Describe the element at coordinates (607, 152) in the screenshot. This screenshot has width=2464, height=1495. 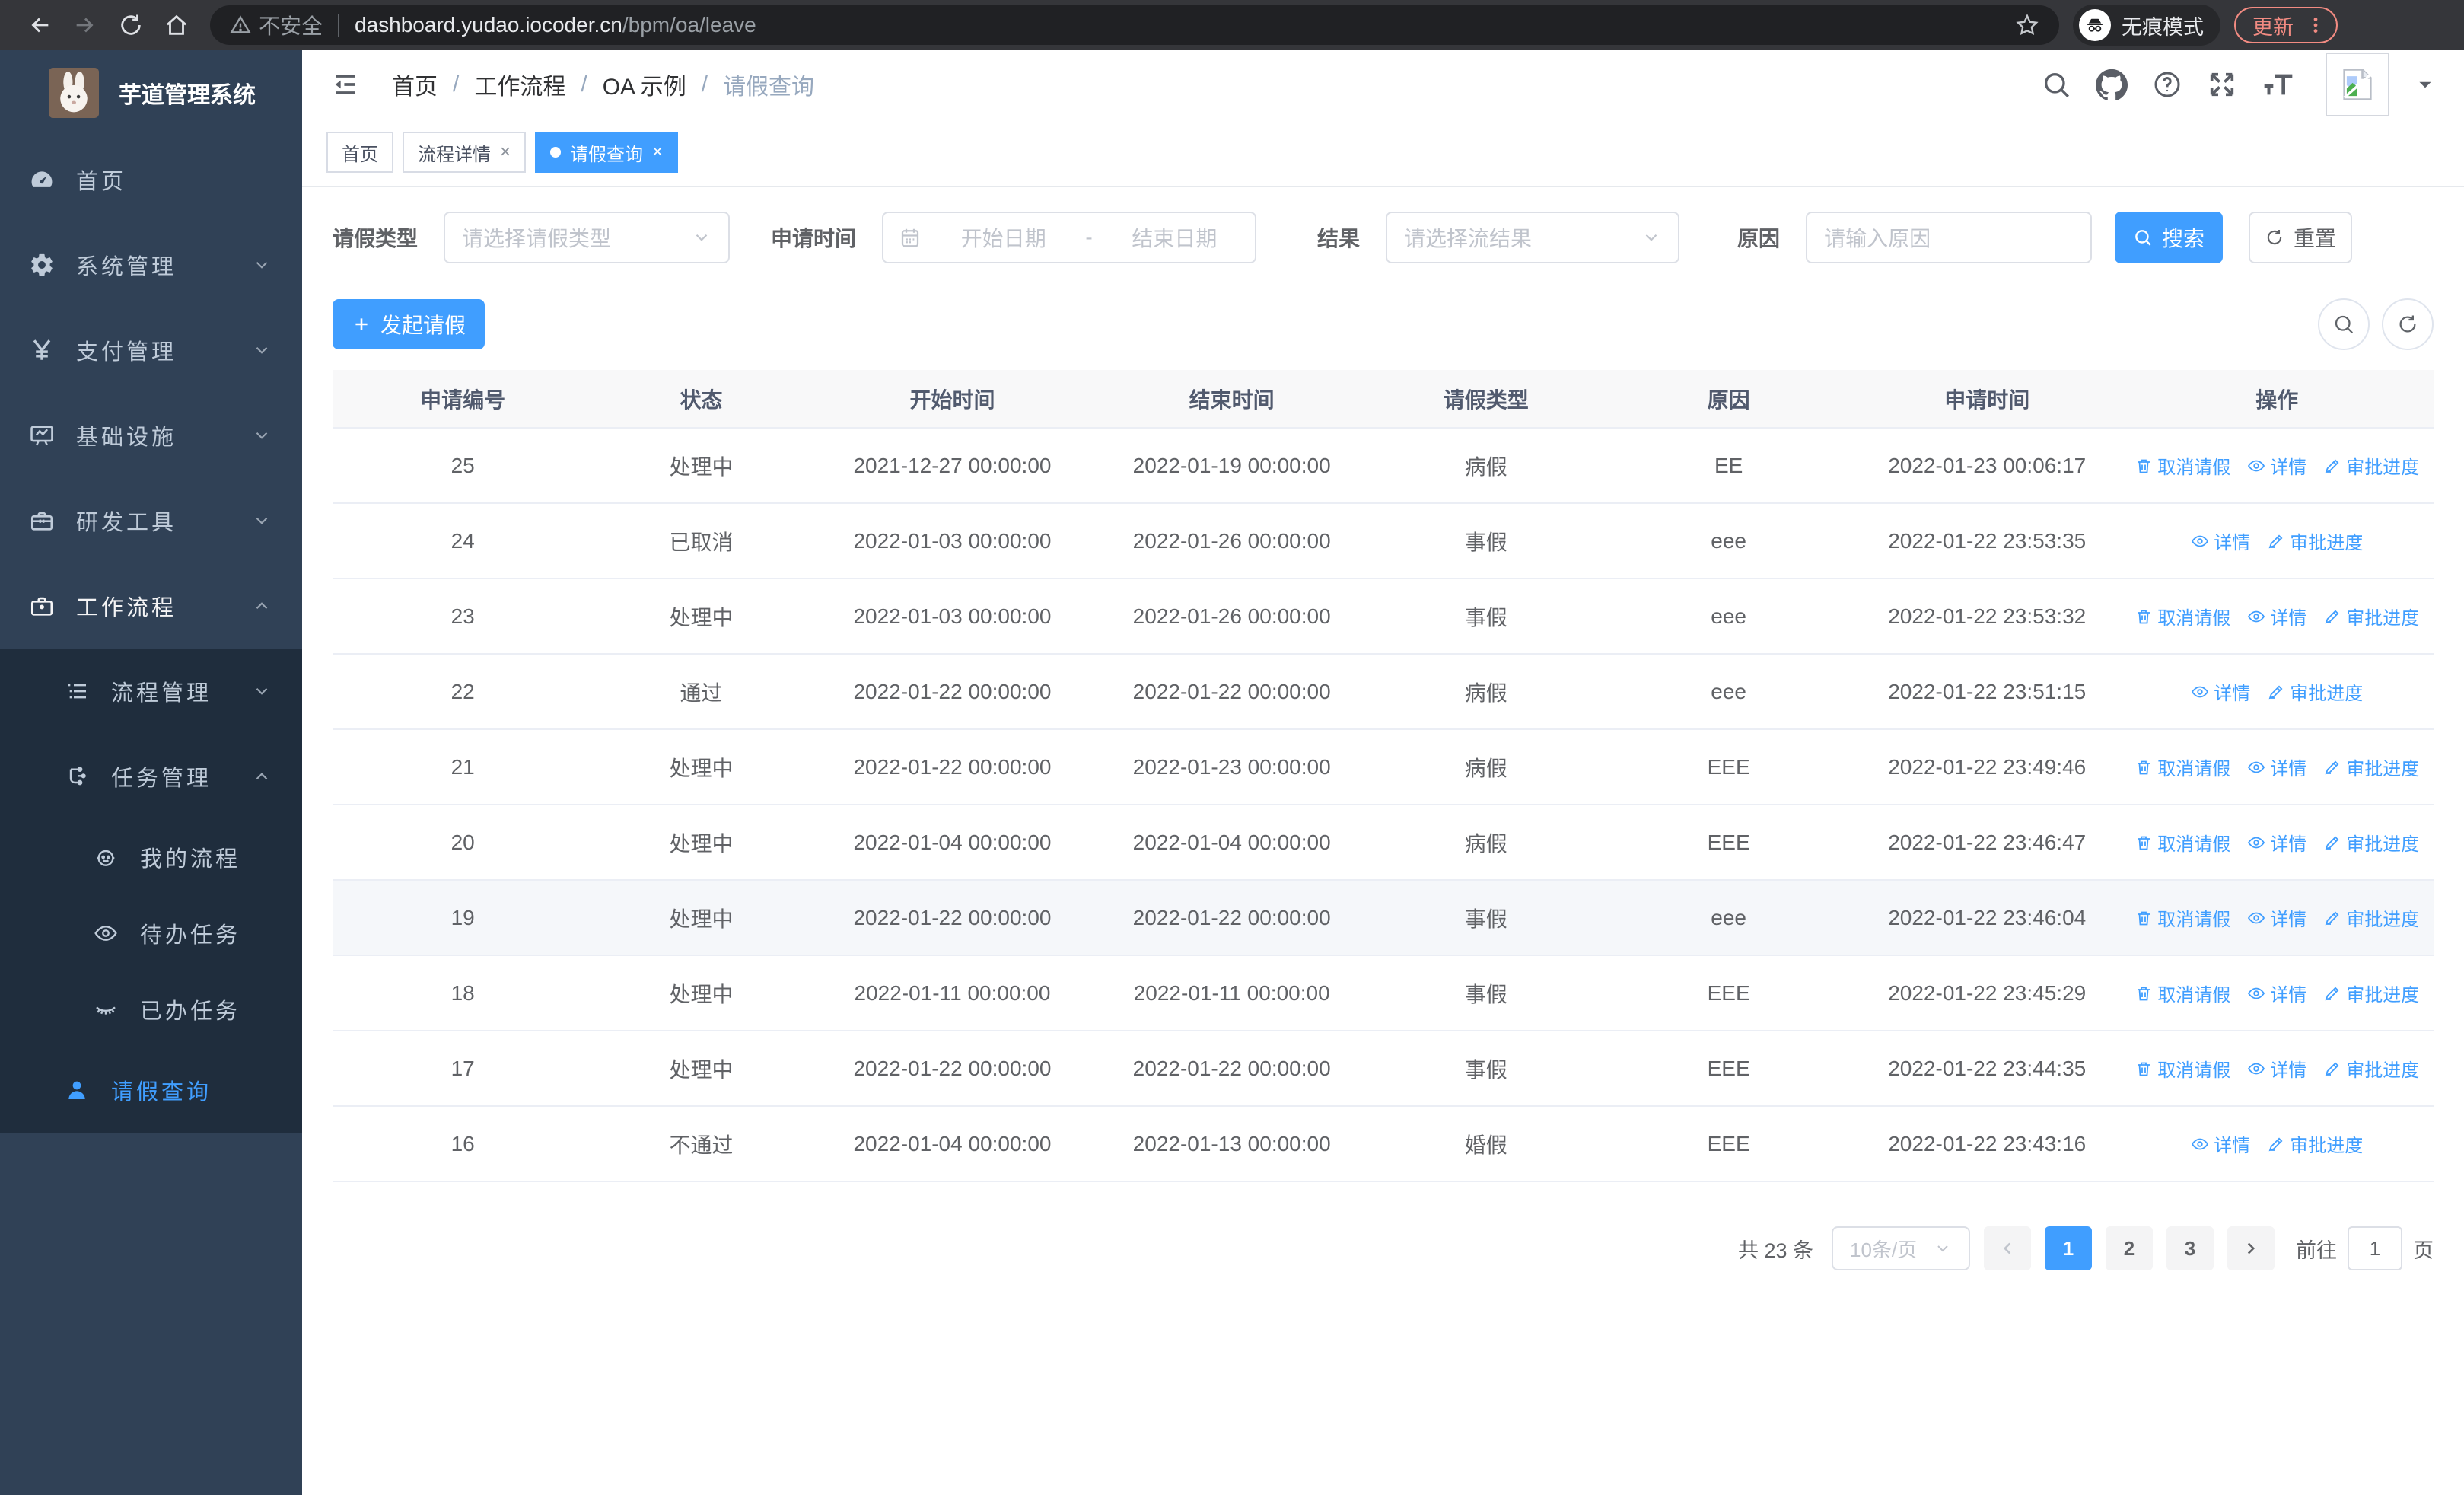
I see `tab-leave-query: 请假查询 ×` at that location.